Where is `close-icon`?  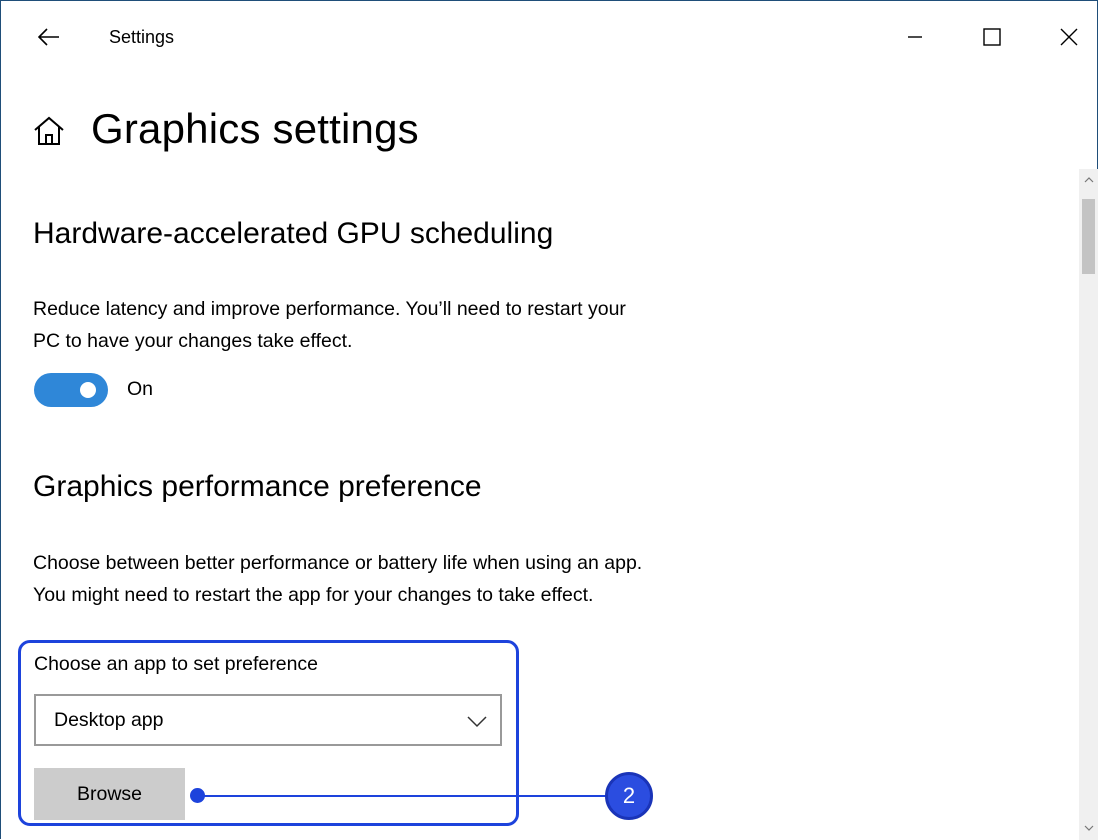 close-icon is located at coordinates (1069, 37).